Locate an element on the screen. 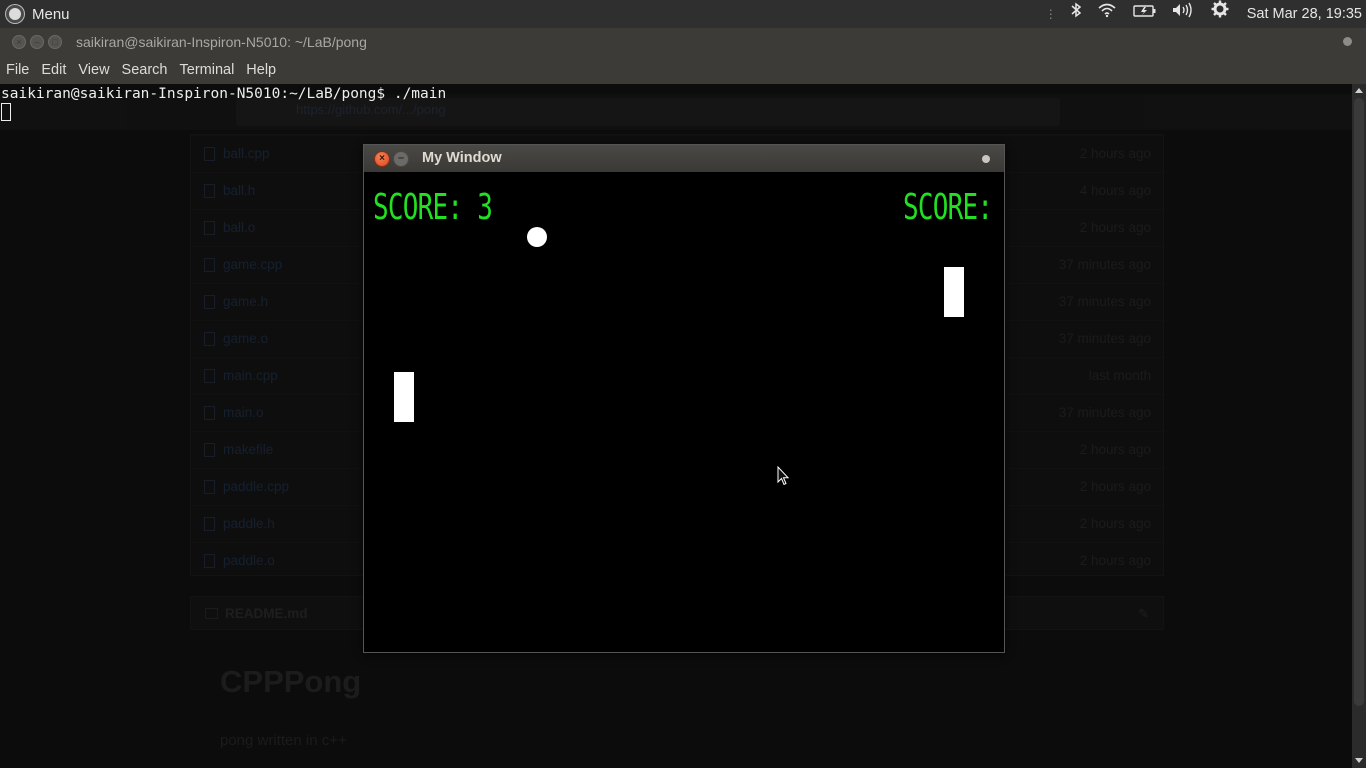 This screenshot has width=1366, height=768. top-panel: Menu ⋮ Sat Mar 28, 19:35 is located at coordinates (683, 14).